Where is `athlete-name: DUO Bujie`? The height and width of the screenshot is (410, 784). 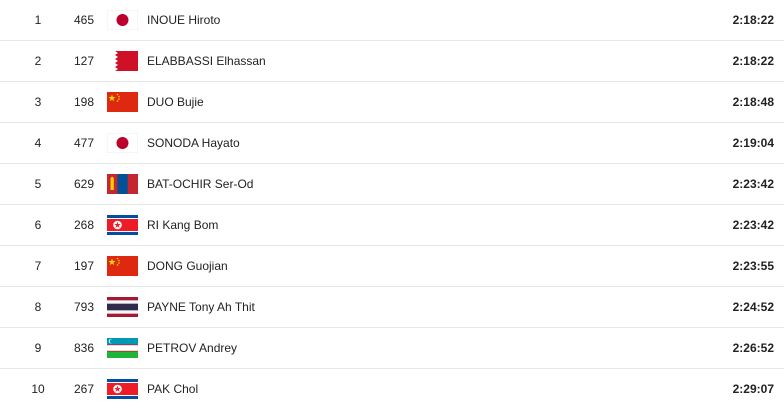 athlete-name: DUO Bujie is located at coordinates (175, 102).